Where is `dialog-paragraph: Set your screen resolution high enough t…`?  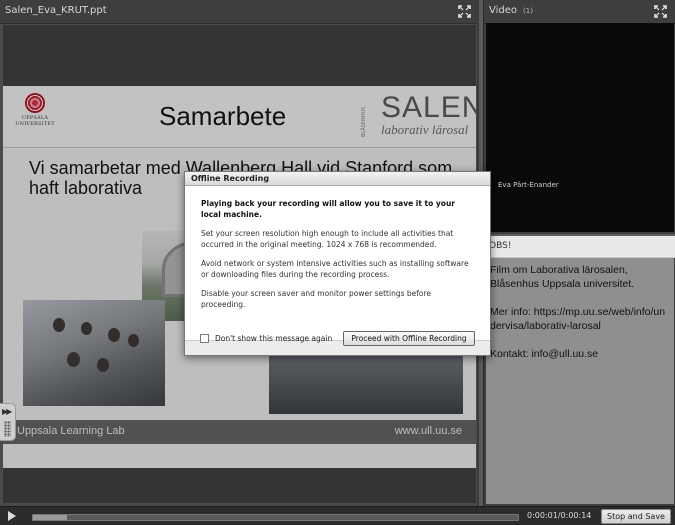 dialog-paragraph: Set your screen resolution high enough t… is located at coordinates (327, 239).